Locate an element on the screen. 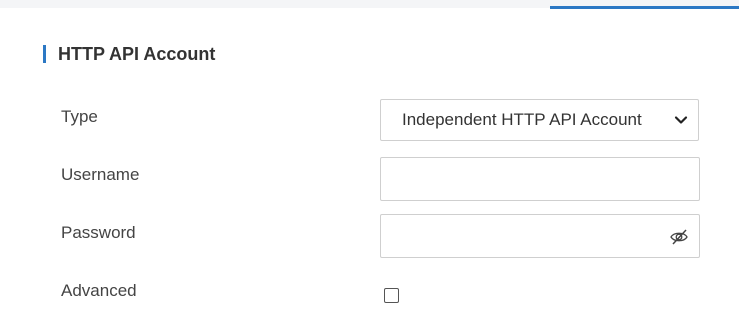  advanced-label: Advanced is located at coordinates (99, 290).